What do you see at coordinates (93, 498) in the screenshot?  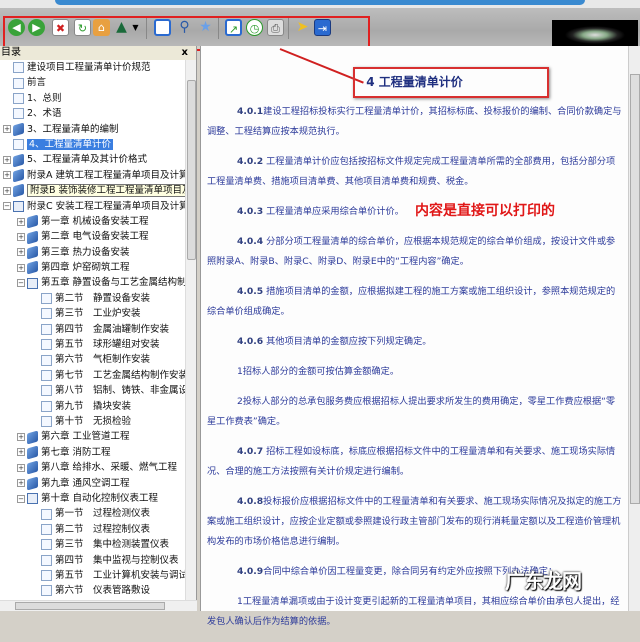 I see `toc-item: − 第十章 自动化控制仪表工程` at bounding box center [93, 498].